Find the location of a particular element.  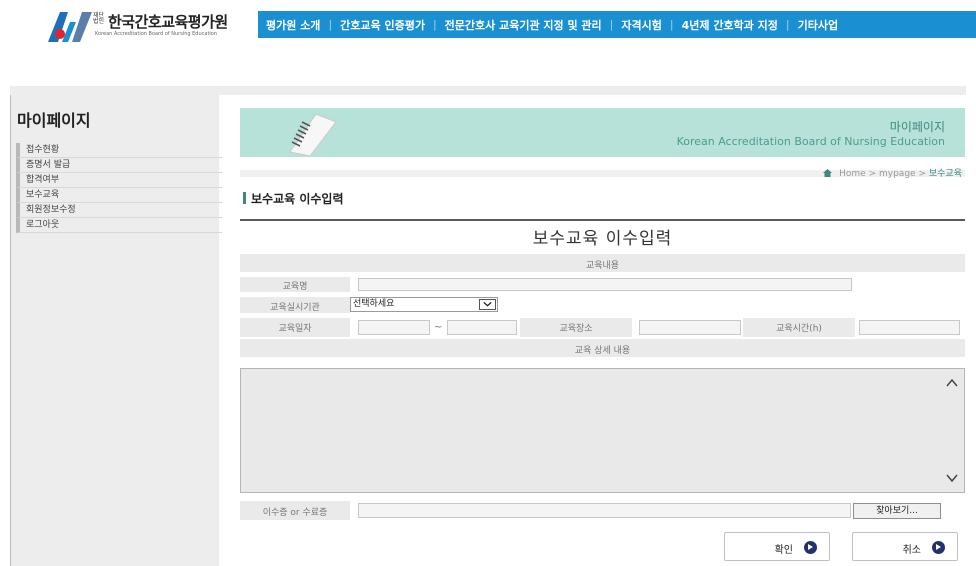

section-header-label: 교육내용 is located at coordinates (602, 266).